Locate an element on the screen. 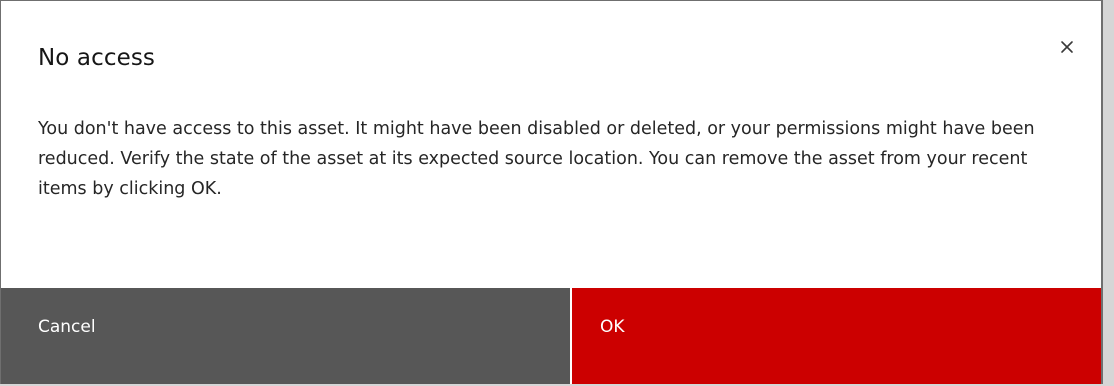 Image resolution: width=1114 pixels, height=386 pixels. close-button is located at coordinates (1067, 47).